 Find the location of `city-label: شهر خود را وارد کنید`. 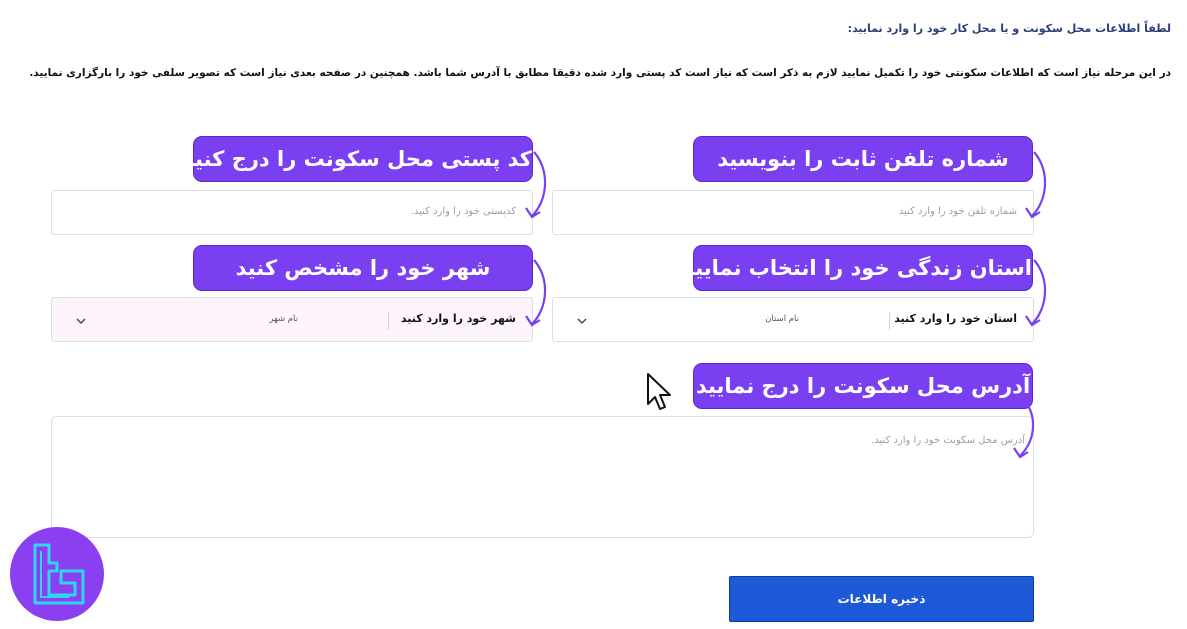

city-label: شهر خود را وارد کنید is located at coordinates (458, 318).